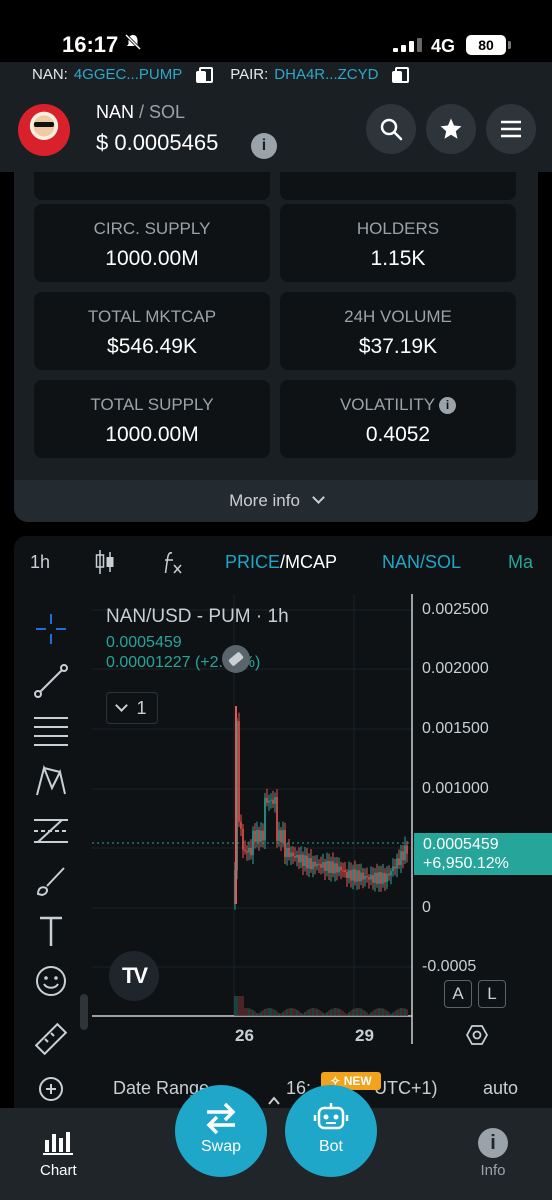 Image resolution: width=552 pixels, height=1200 pixels. What do you see at coordinates (264, 500) in the screenshot?
I see `more-info-label: More info` at bounding box center [264, 500].